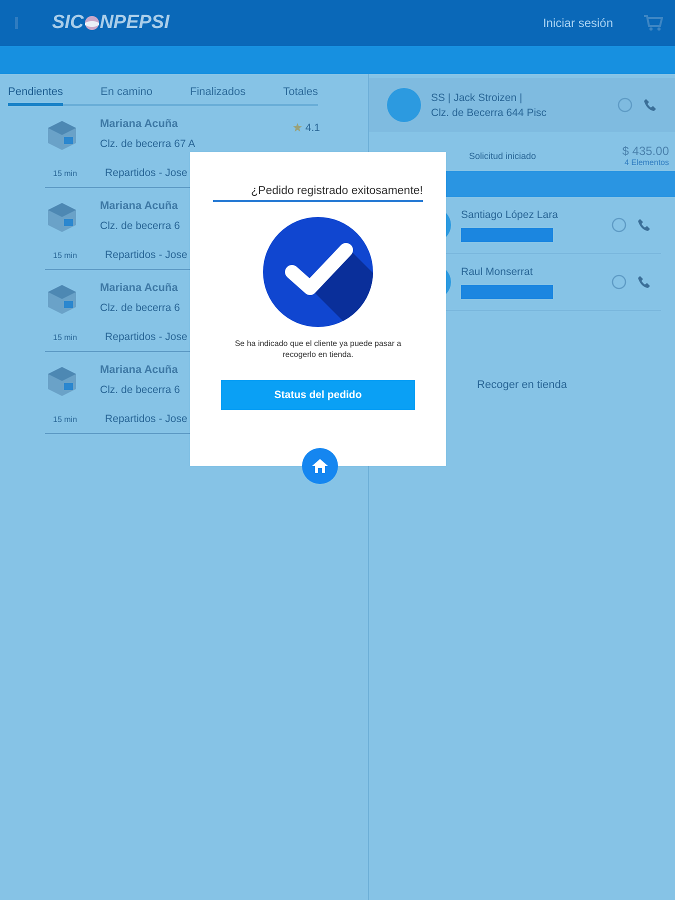  I want to click on tab: Finalizados, so click(218, 93).